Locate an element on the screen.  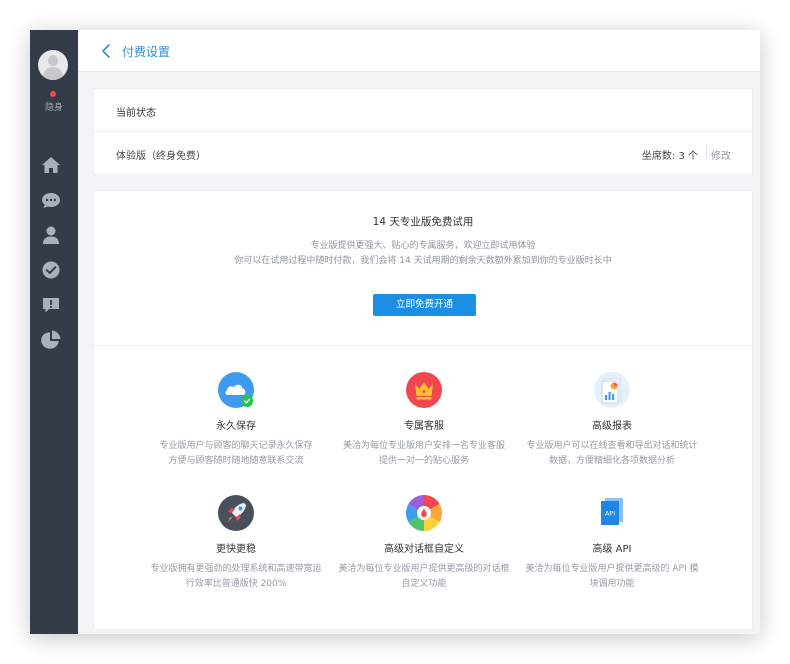
feature-name: 永久保存 is located at coordinates (236, 426).